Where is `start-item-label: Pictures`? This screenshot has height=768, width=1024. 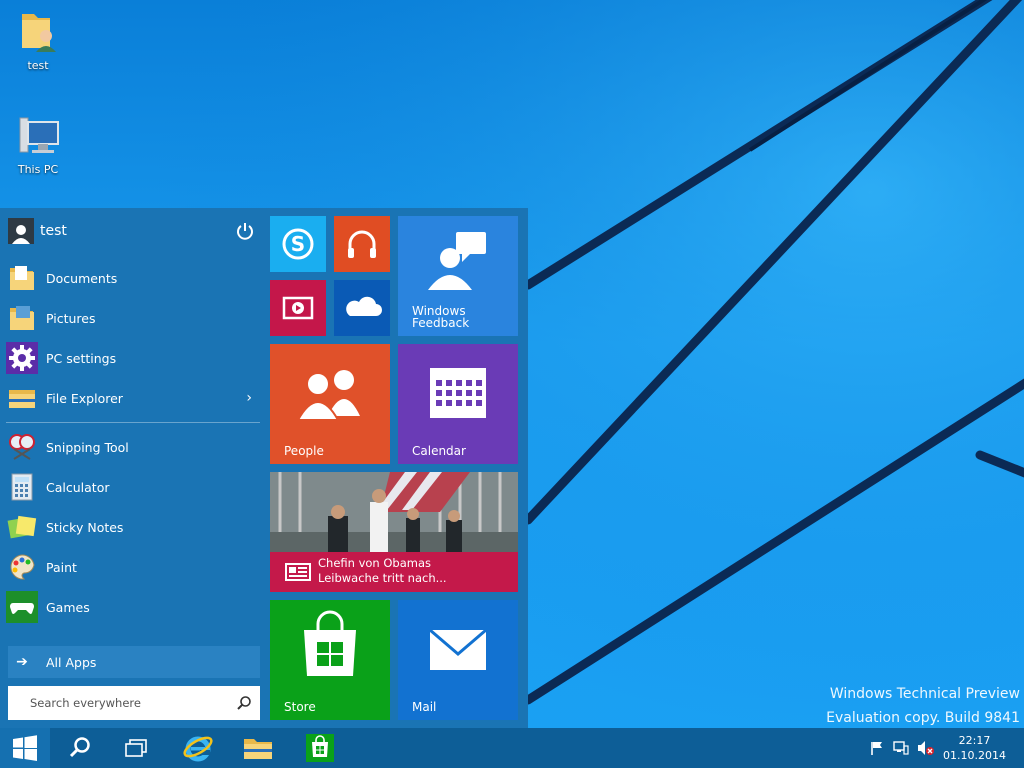 start-item-label: Pictures is located at coordinates (71, 318).